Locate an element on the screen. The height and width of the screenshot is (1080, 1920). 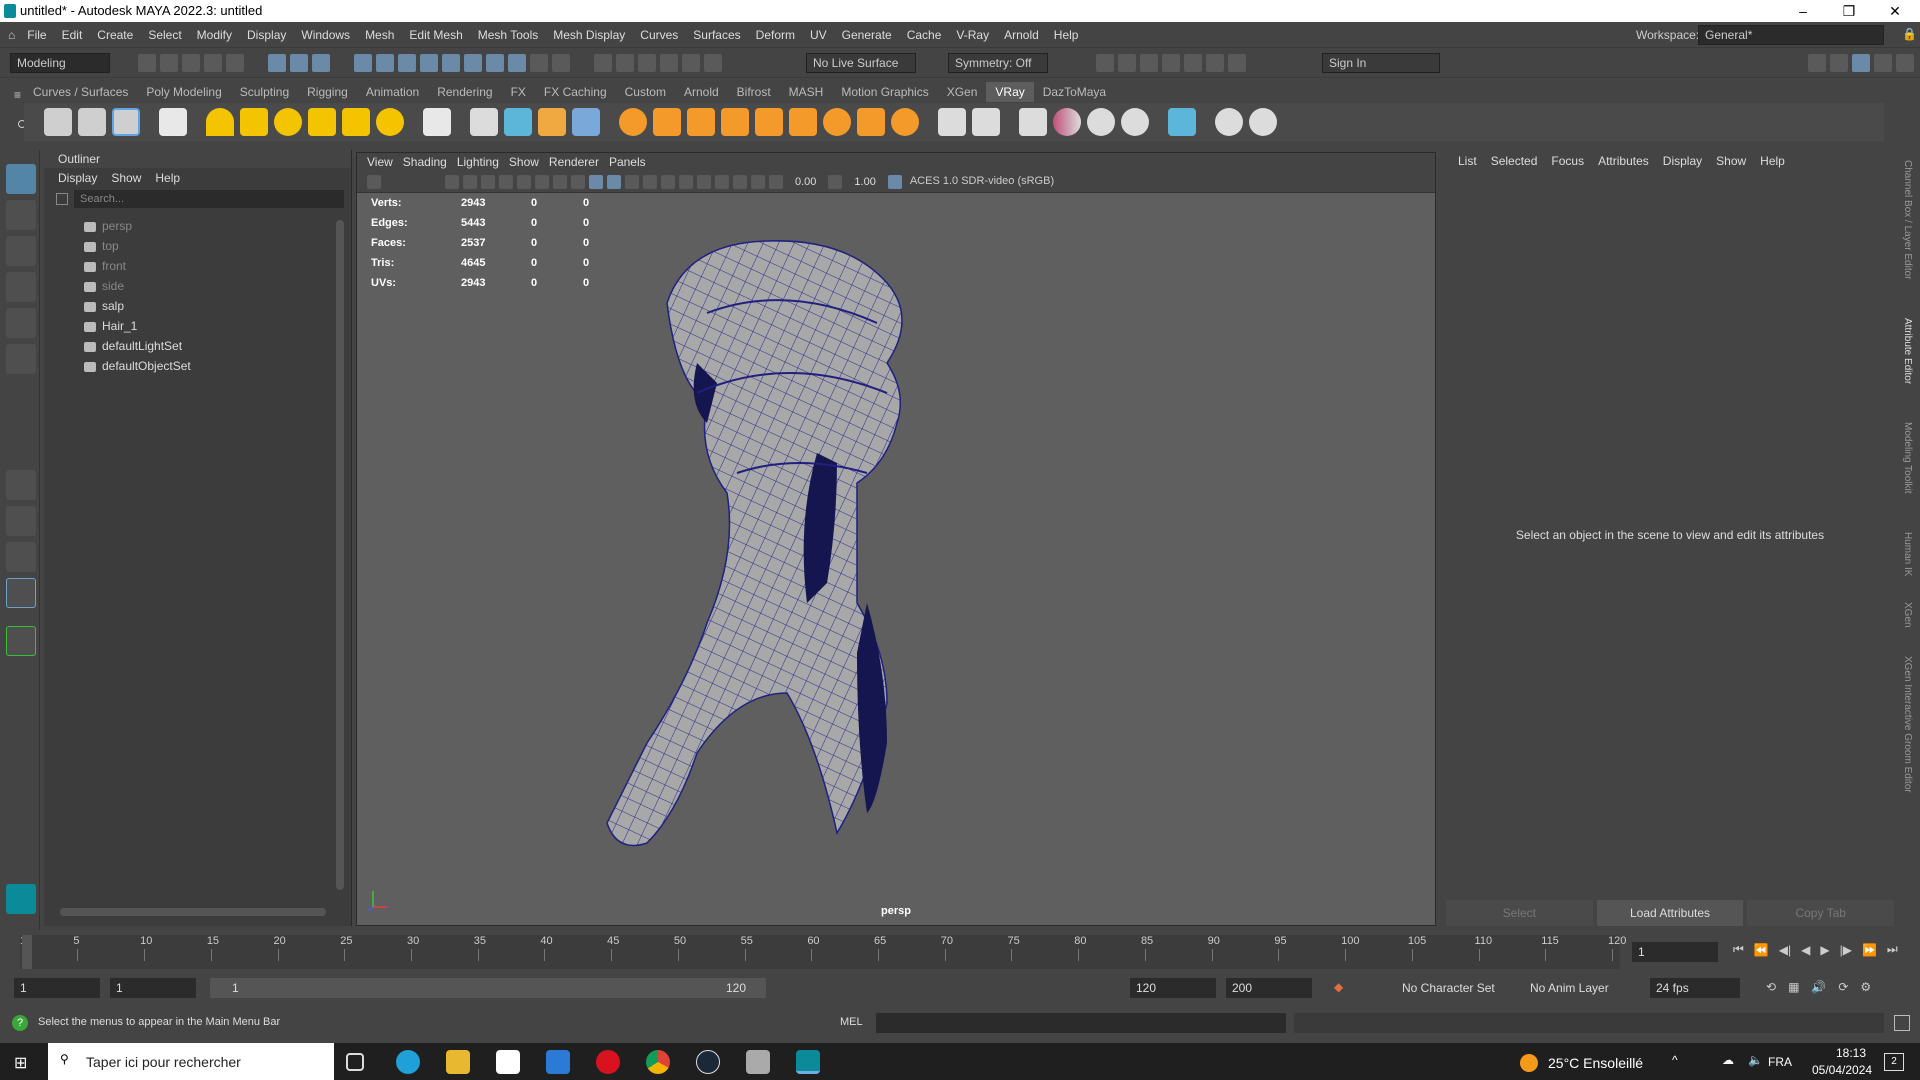
anim-start-field: 1 is located at coordinates (153, 988).